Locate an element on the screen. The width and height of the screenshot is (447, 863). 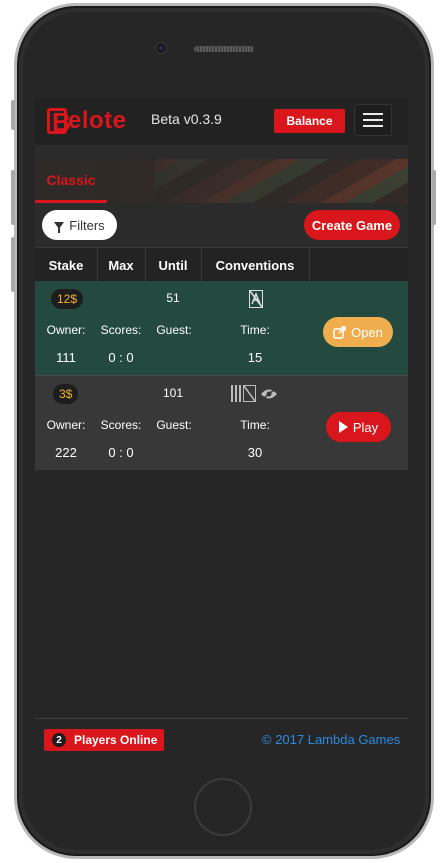
phone-volume-up is located at coordinates (13, 197).